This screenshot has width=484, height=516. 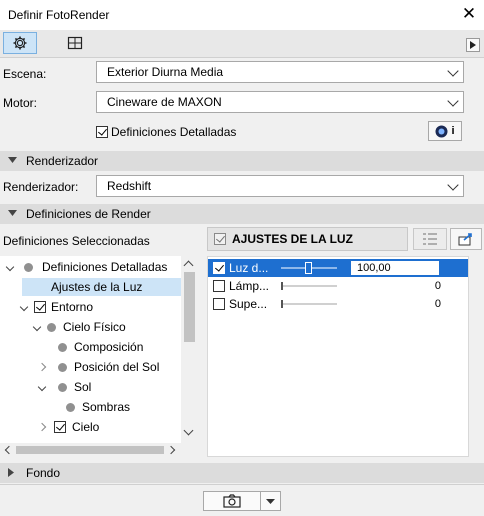 I want to click on close-icon: ✕, so click(x=469, y=14).